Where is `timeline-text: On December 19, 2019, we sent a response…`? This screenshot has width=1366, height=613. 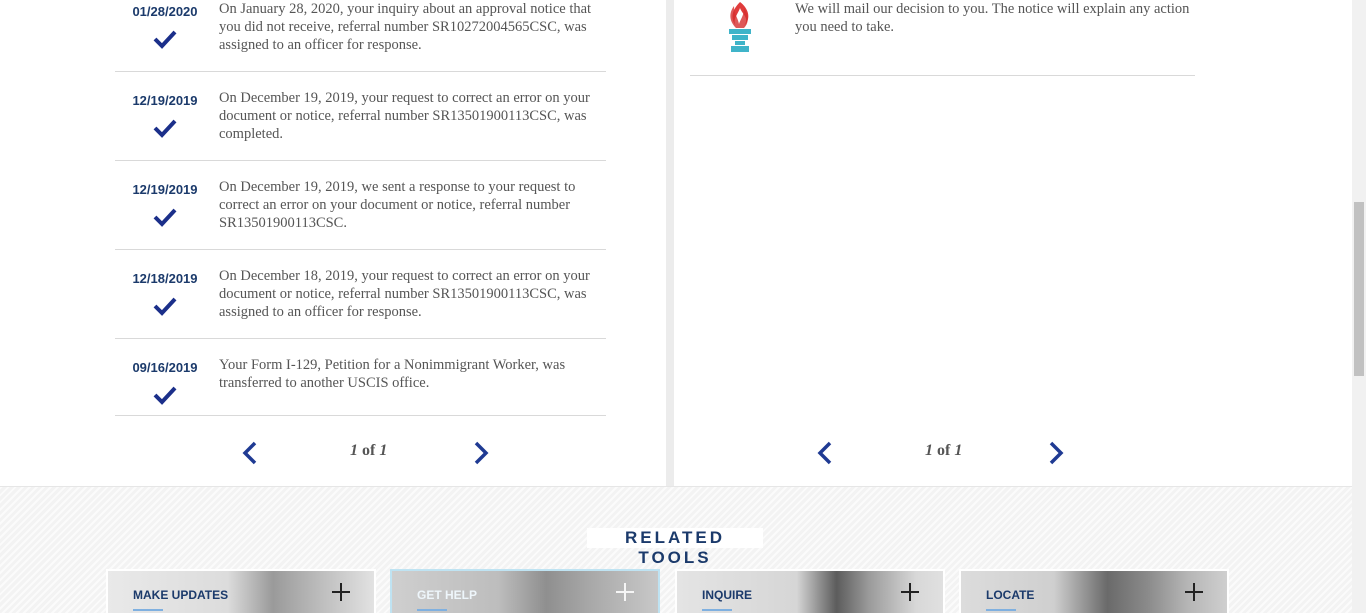
timeline-text: On December 19, 2019, we sent a response… is located at coordinates (397, 205).